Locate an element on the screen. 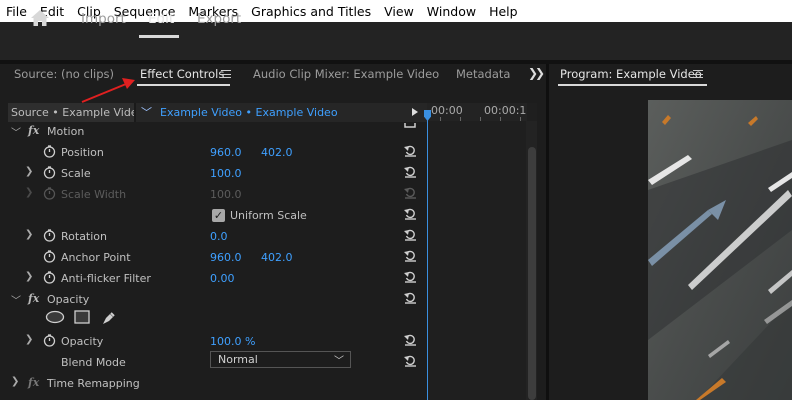 The width and height of the screenshot is (792, 400). ellipse-mask-icon is located at coordinates (55, 317).